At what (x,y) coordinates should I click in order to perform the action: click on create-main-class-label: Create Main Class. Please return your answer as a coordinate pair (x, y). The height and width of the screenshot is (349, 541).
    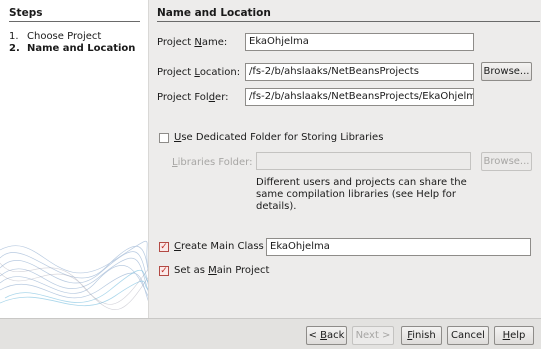
    Looking at the image, I should click on (219, 247).